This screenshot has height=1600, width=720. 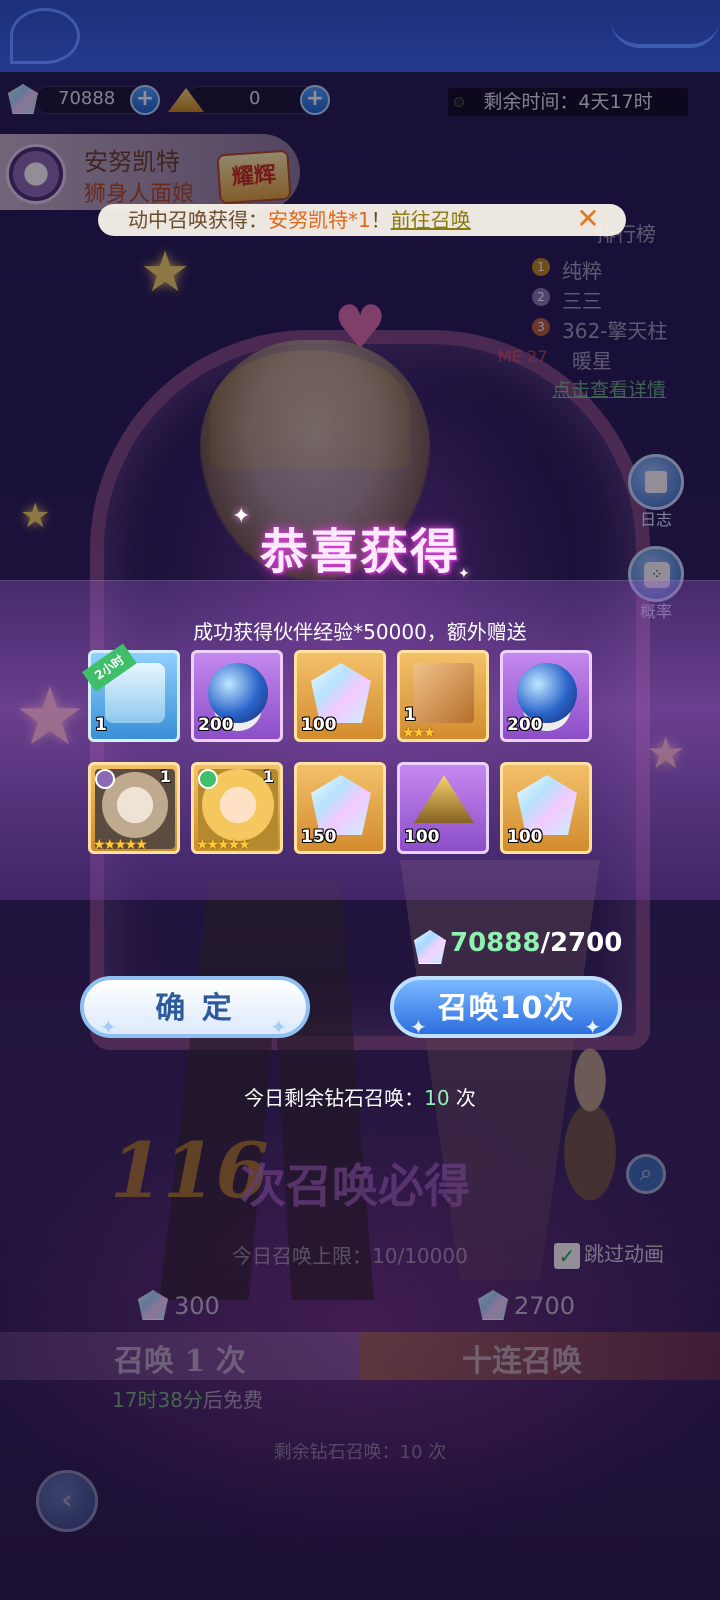 I want to click on swirl-deco-icon, so click(x=665, y=33).